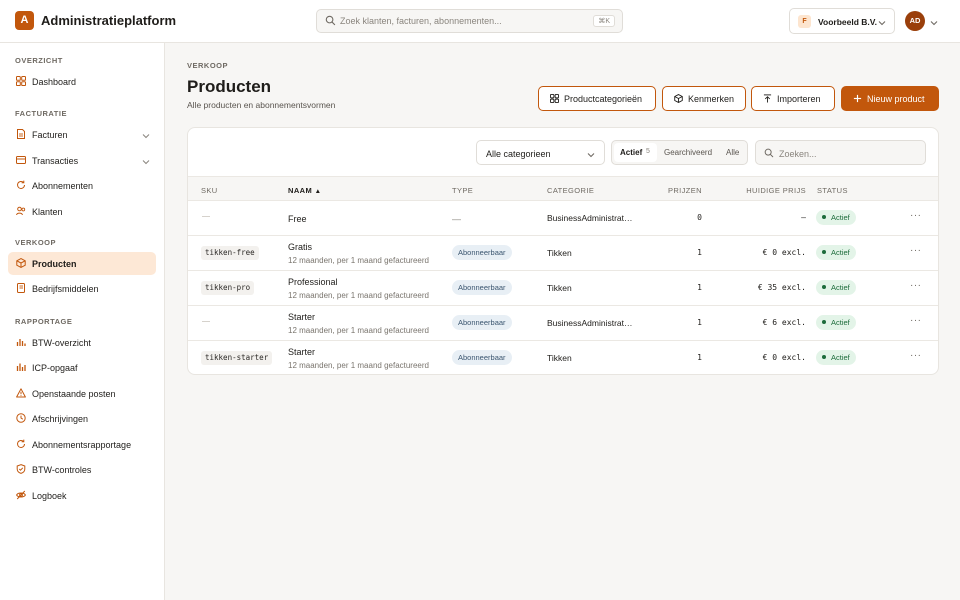 The image size is (960, 600). What do you see at coordinates (732, 152) in the screenshot?
I see `segment-all: Alle` at bounding box center [732, 152].